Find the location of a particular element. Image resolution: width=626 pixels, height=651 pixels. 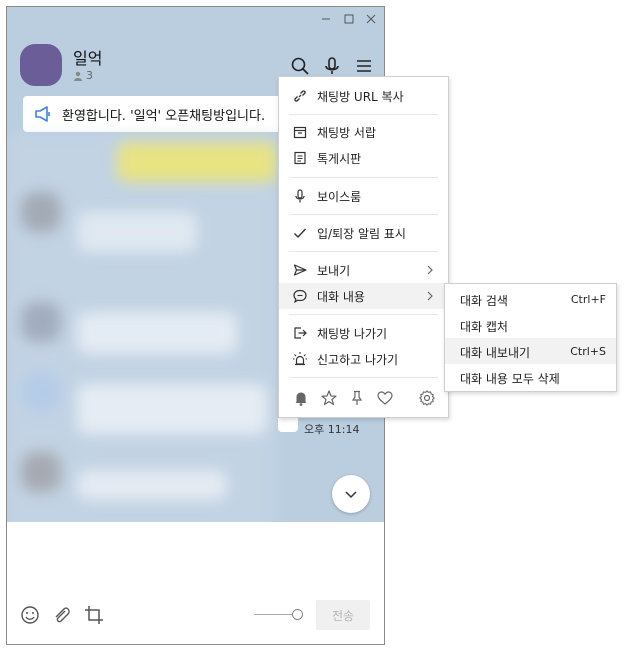

minimize-icon is located at coordinates (326, 19).